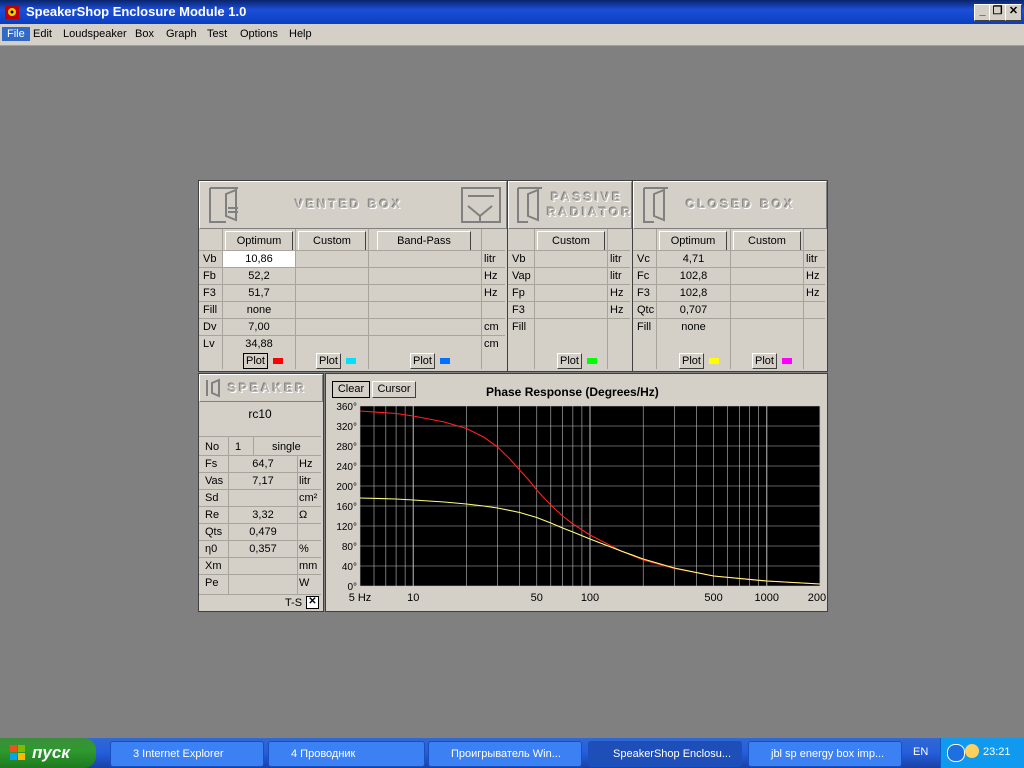 Image resolution: width=1024 pixels, height=768 pixels. Describe the element at coordinates (263, 498) in the screenshot. I see `value-sd` at that location.